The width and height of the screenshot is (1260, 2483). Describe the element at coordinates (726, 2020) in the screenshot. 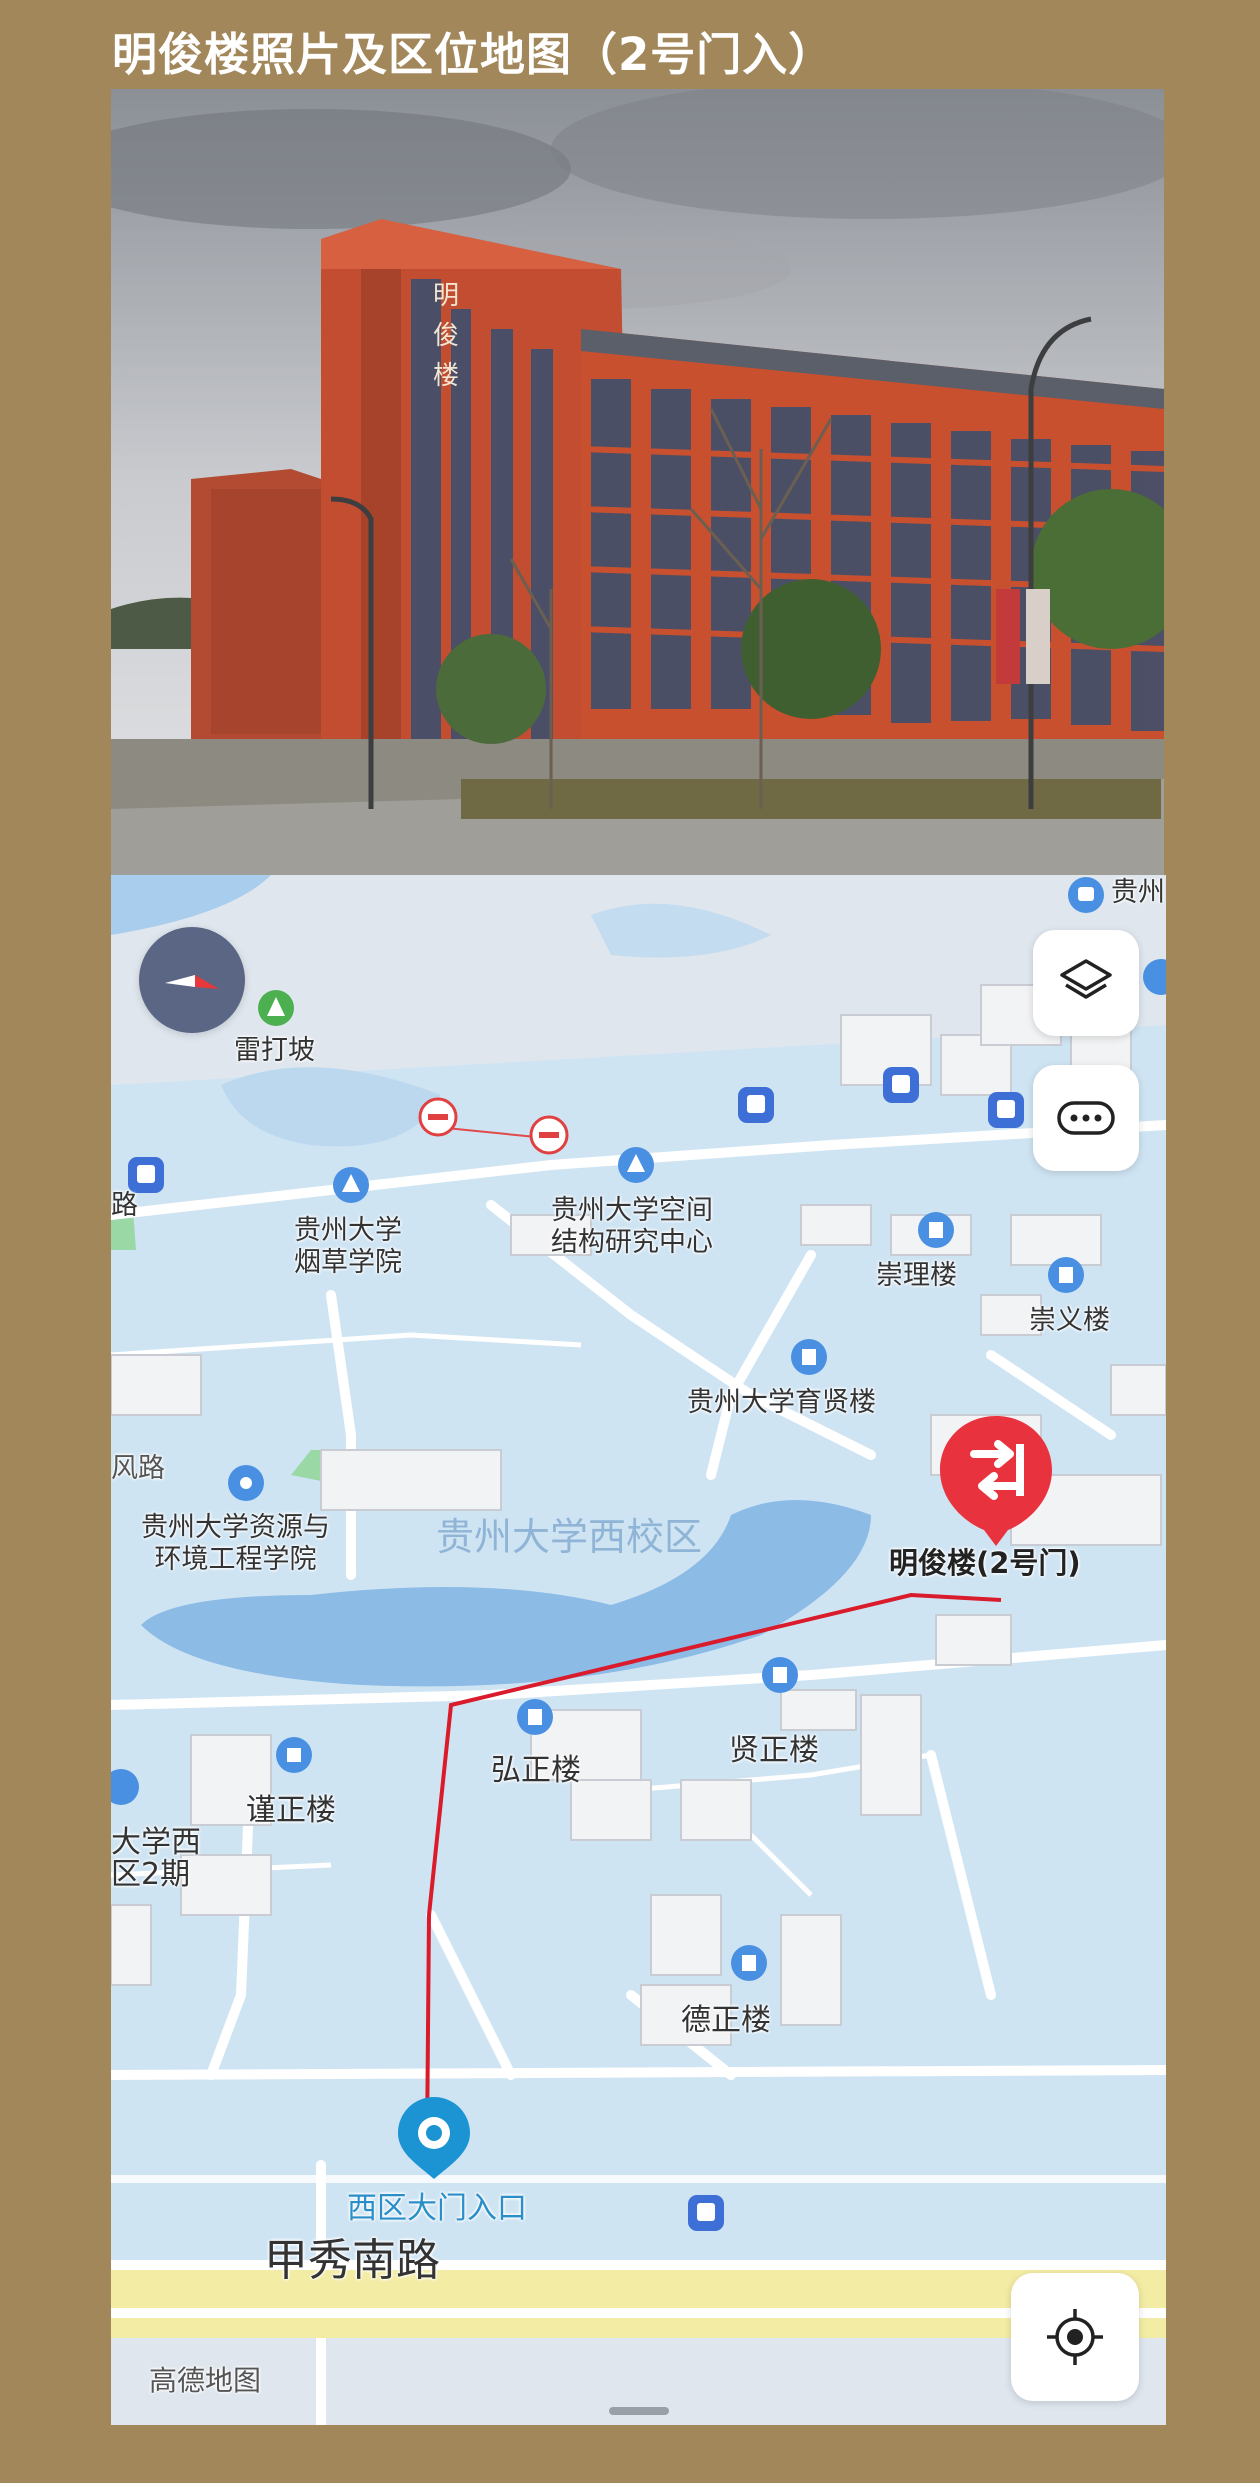

I see `label-dezheng-building: 德正楼` at that location.